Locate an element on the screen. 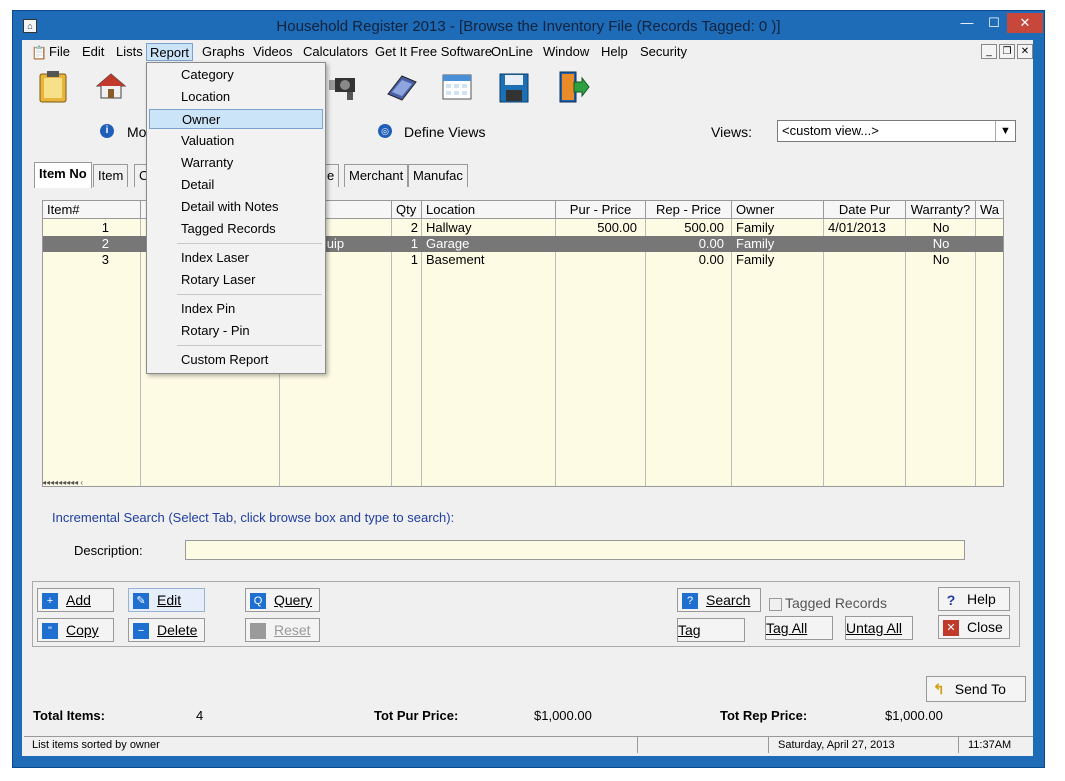 The width and height of the screenshot is (1065, 781). col-header-qty: Qty is located at coordinates (407, 210).